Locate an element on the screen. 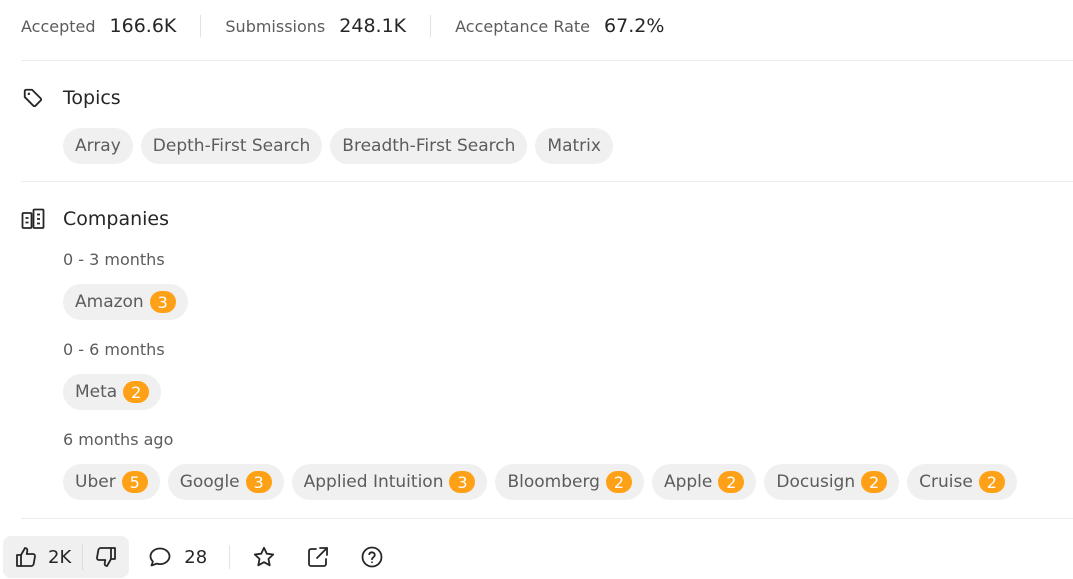 The height and width of the screenshot is (579, 1073). company-name: Uber is located at coordinates (95, 482).